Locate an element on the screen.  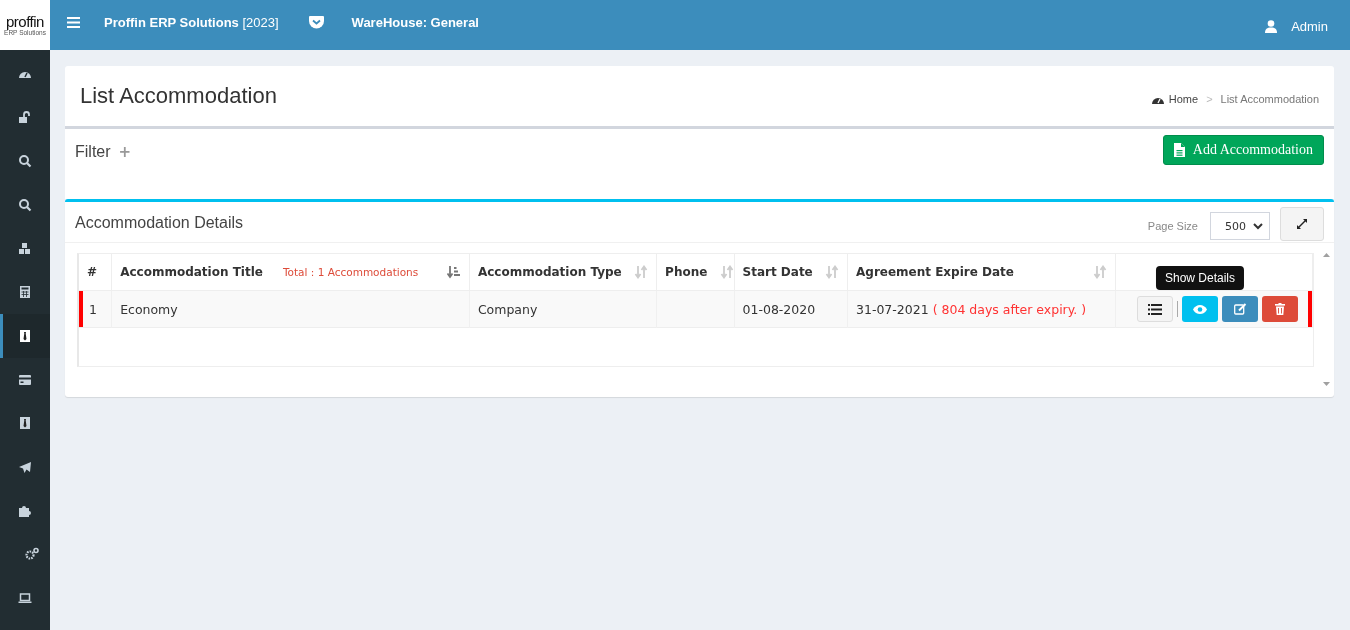
user-name: Admin is located at coordinates (1309, 26).